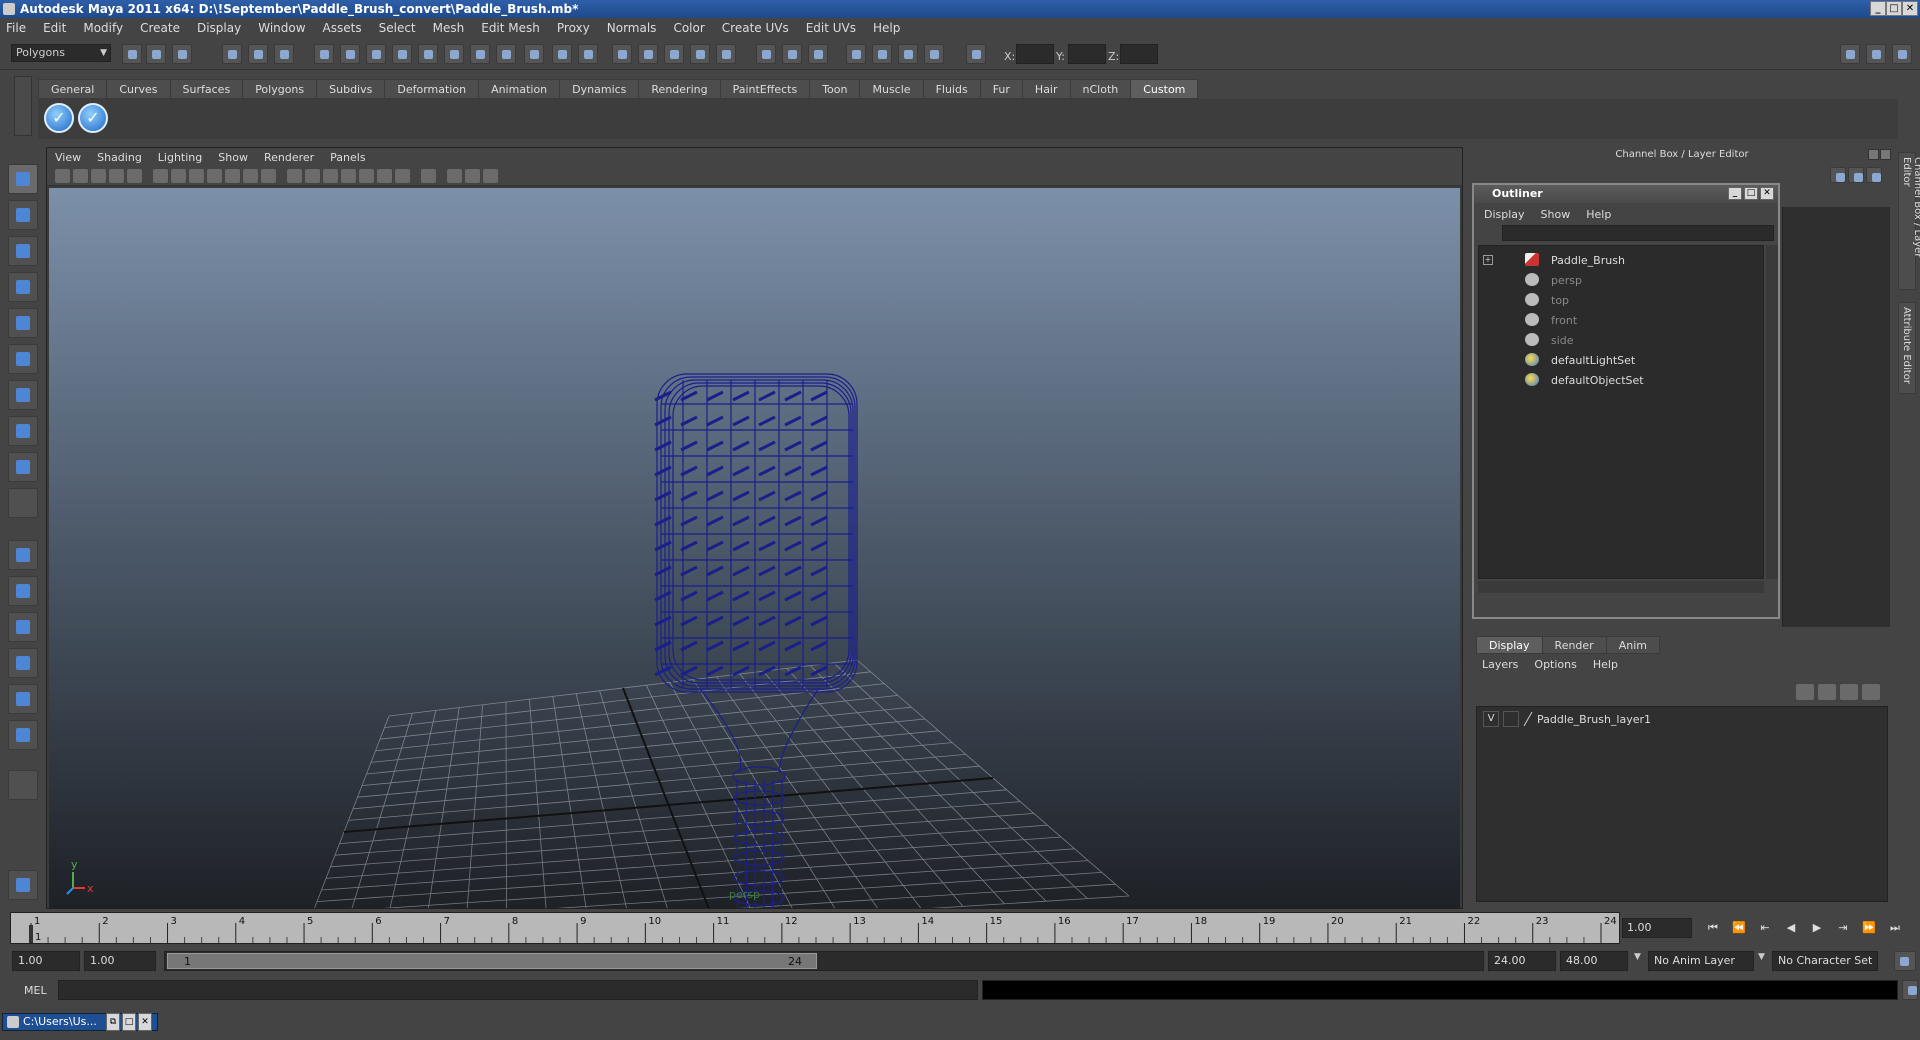 Image resolution: width=1920 pixels, height=1040 pixels. Describe the element at coordinates (233, 157) in the screenshot. I see `viewport-menu-show: Show` at that location.